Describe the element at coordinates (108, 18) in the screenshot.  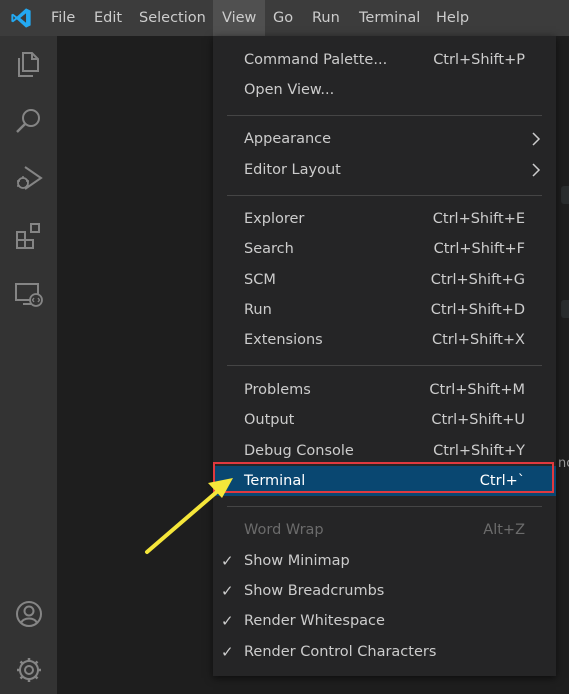
I see `menu-edit: Edit` at that location.